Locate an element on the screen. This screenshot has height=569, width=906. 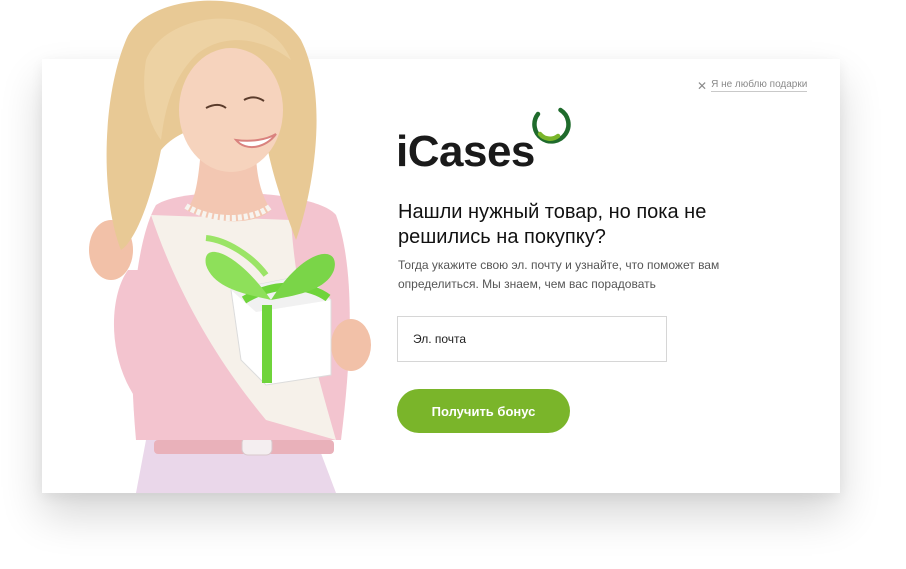
email-field is located at coordinates (532, 339).